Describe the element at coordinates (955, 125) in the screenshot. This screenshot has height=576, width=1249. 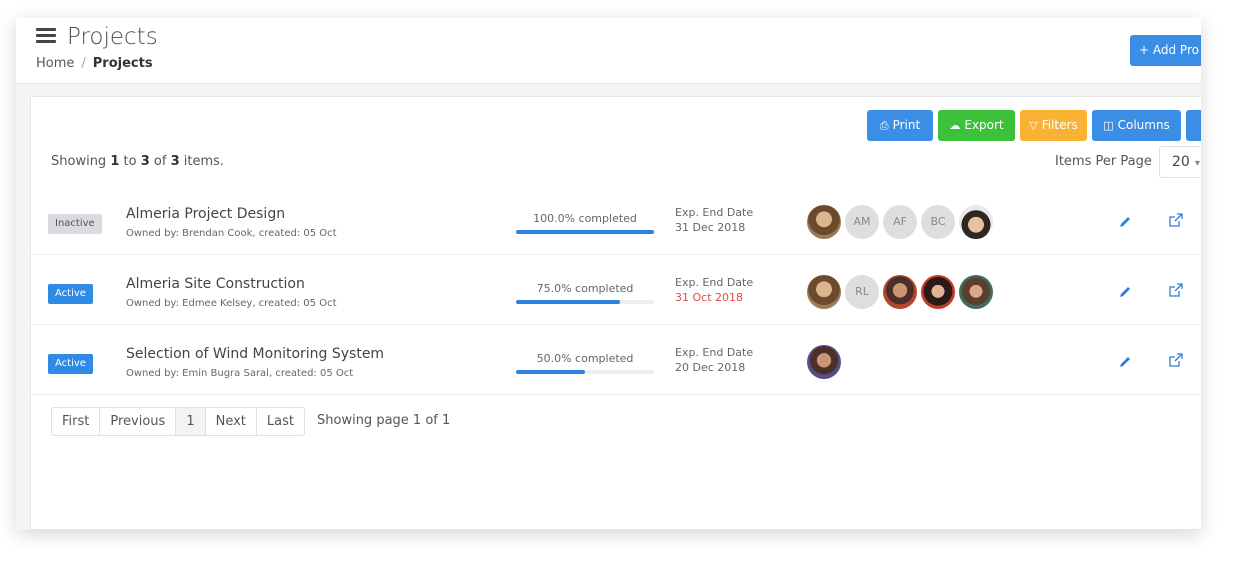
I see `cloud-download-icon: ☁` at that location.